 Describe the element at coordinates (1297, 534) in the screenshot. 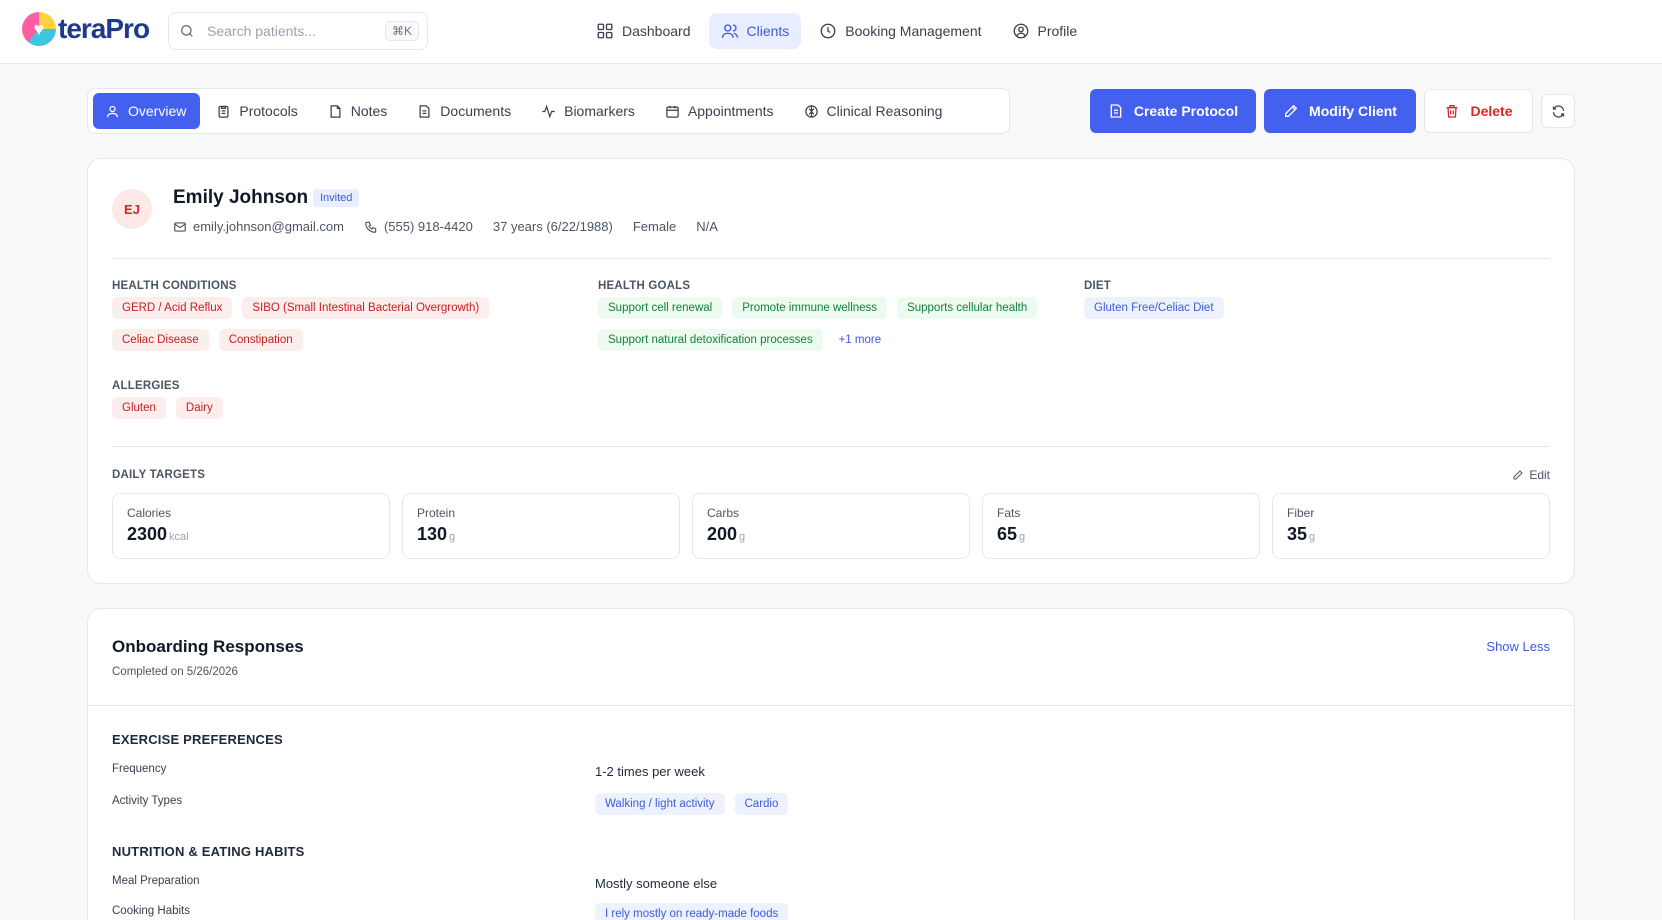

I see `target-value: 35` at that location.